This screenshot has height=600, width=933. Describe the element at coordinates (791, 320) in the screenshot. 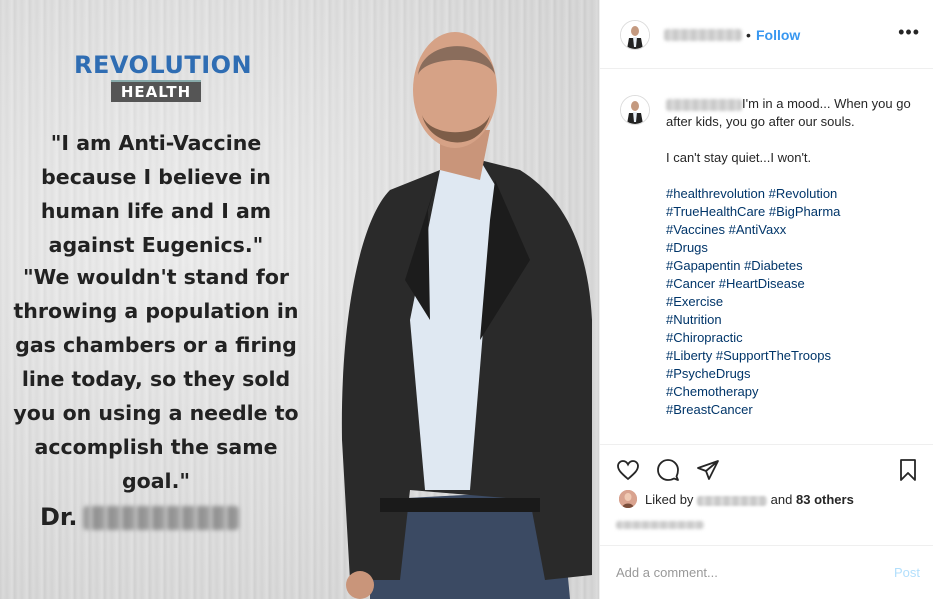

I see `hashtag-line: #Nutrition` at that location.